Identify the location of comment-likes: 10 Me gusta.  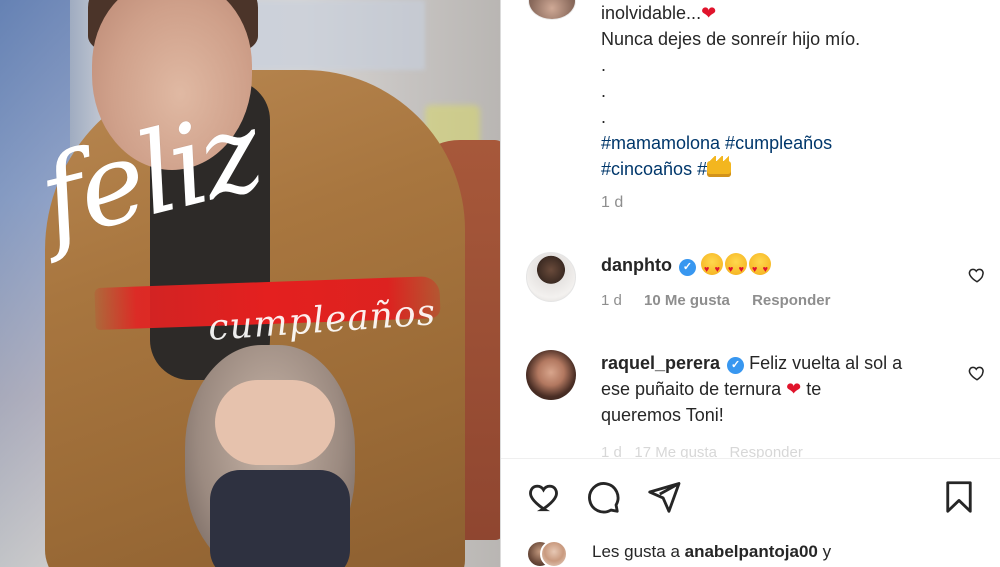
(687, 300).